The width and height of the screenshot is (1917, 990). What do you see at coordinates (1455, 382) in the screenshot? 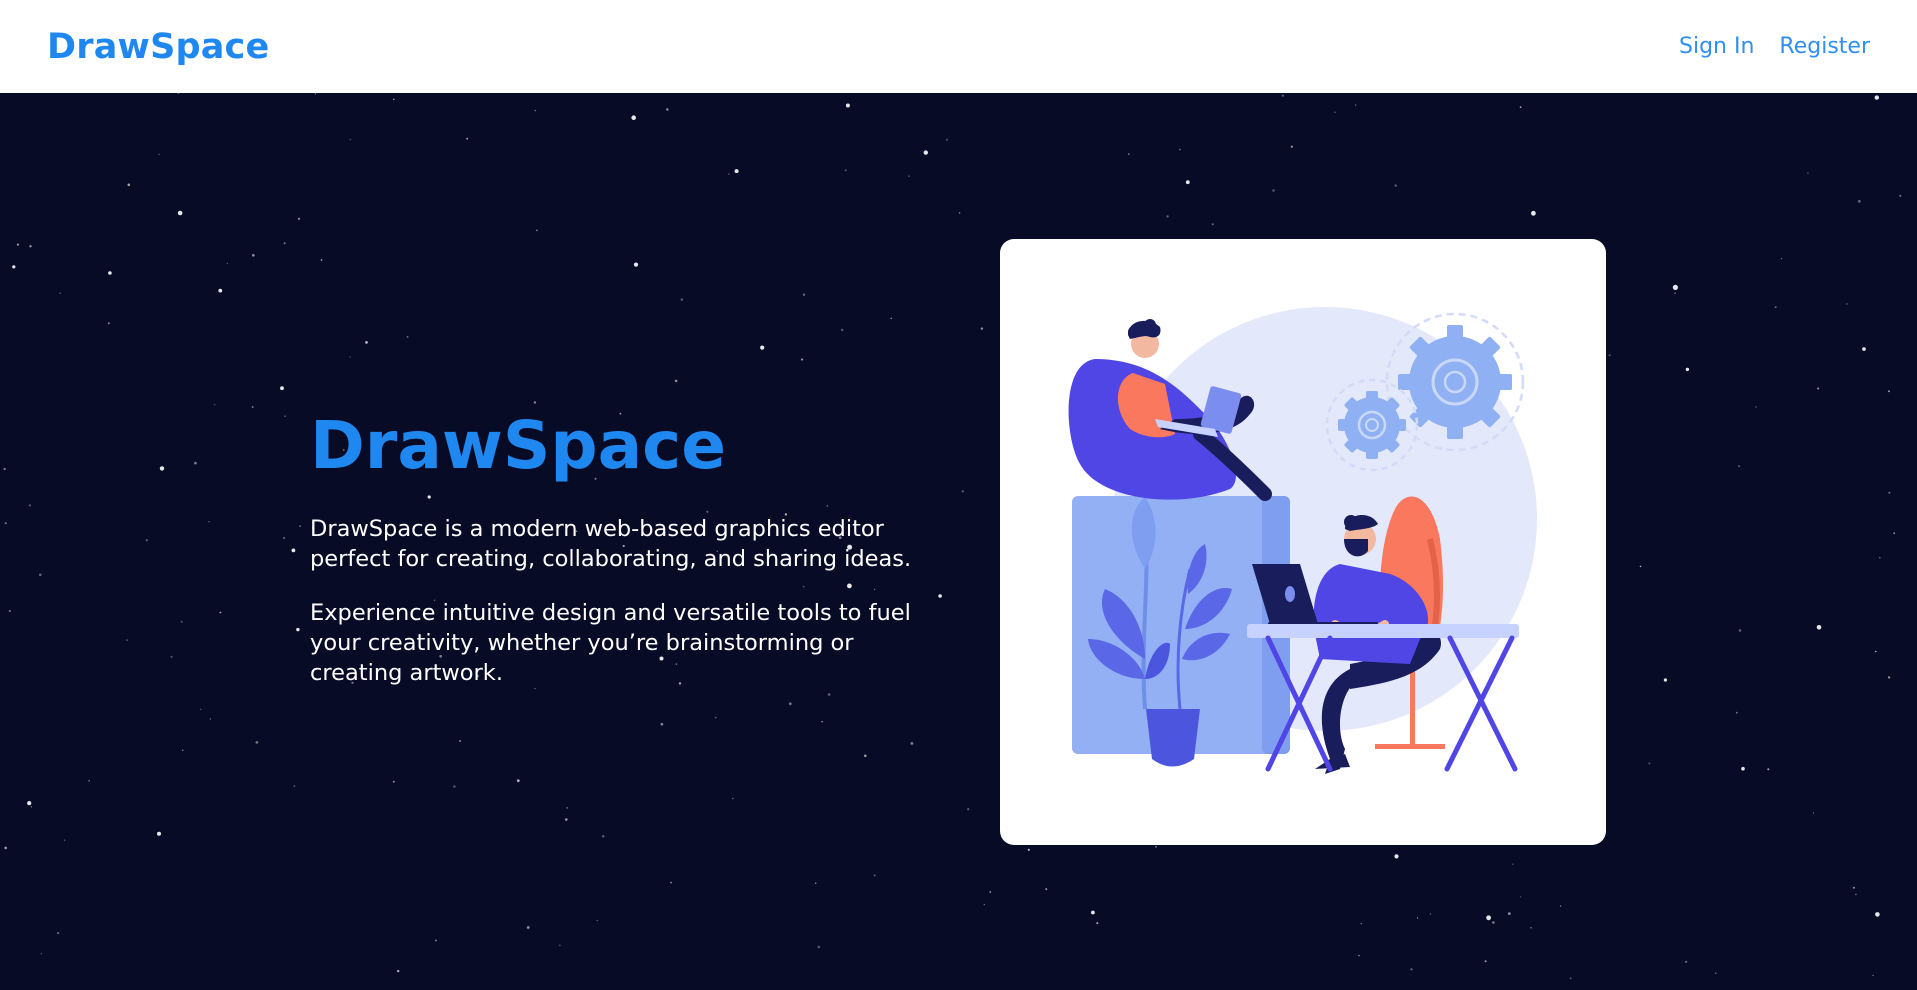
I see `large-gear-icon` at bounding box center [1455, 382].